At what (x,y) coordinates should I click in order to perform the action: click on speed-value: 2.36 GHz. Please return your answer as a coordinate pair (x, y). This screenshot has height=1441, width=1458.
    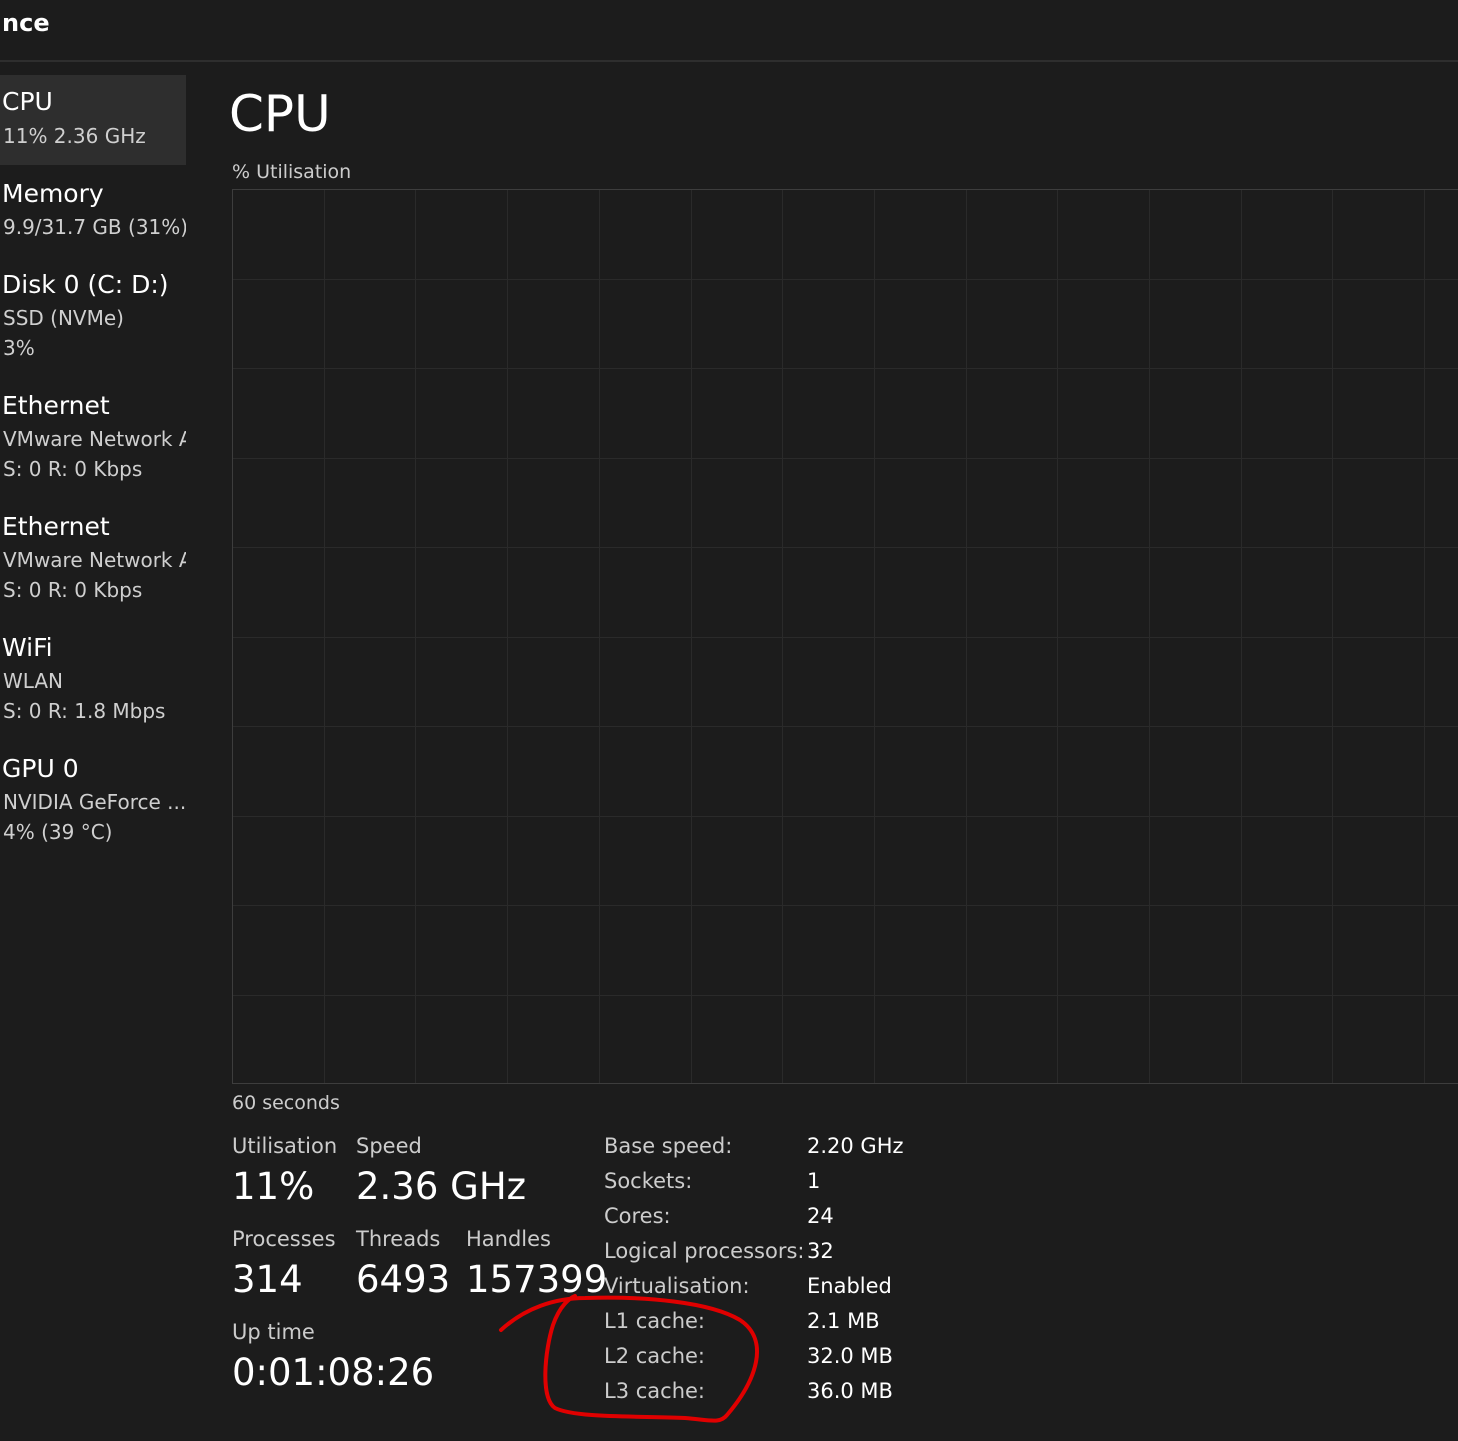
    Looking at the image, I should click on (441, 1186).